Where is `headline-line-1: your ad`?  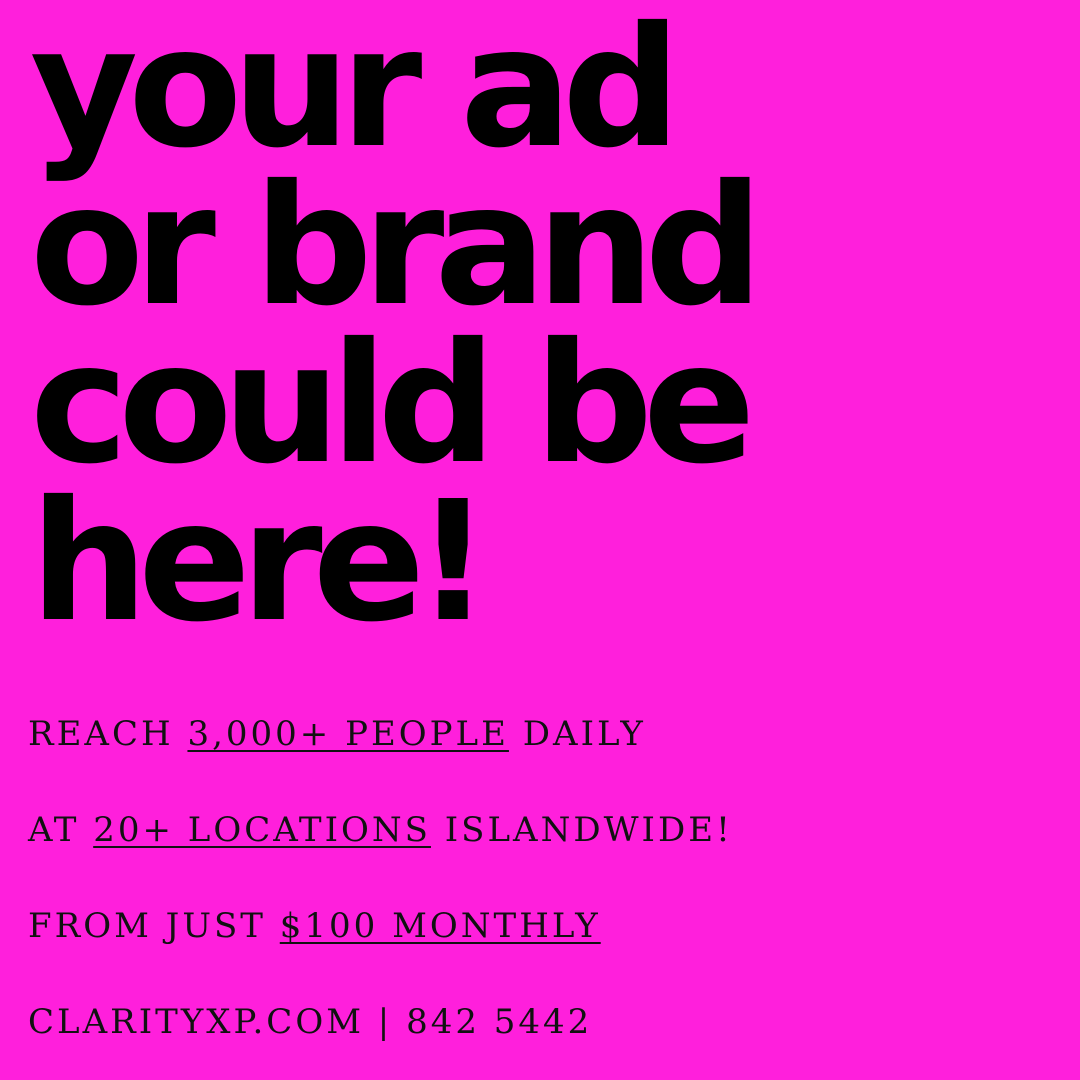 headline-line-1: your ad is located at coordinates (355, 92).